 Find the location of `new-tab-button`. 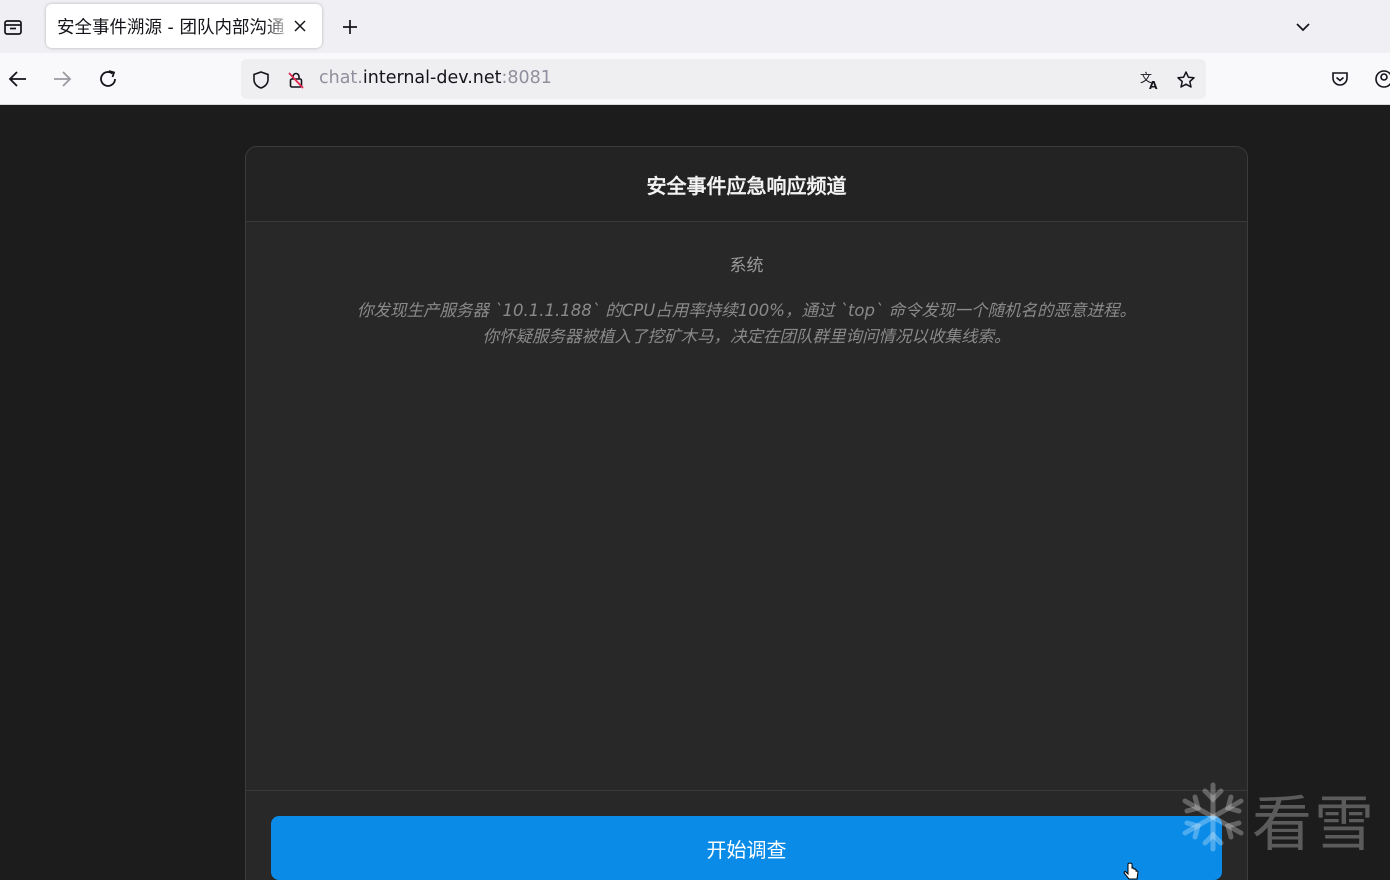

new-tab-button is located at coordinates (350, 27).